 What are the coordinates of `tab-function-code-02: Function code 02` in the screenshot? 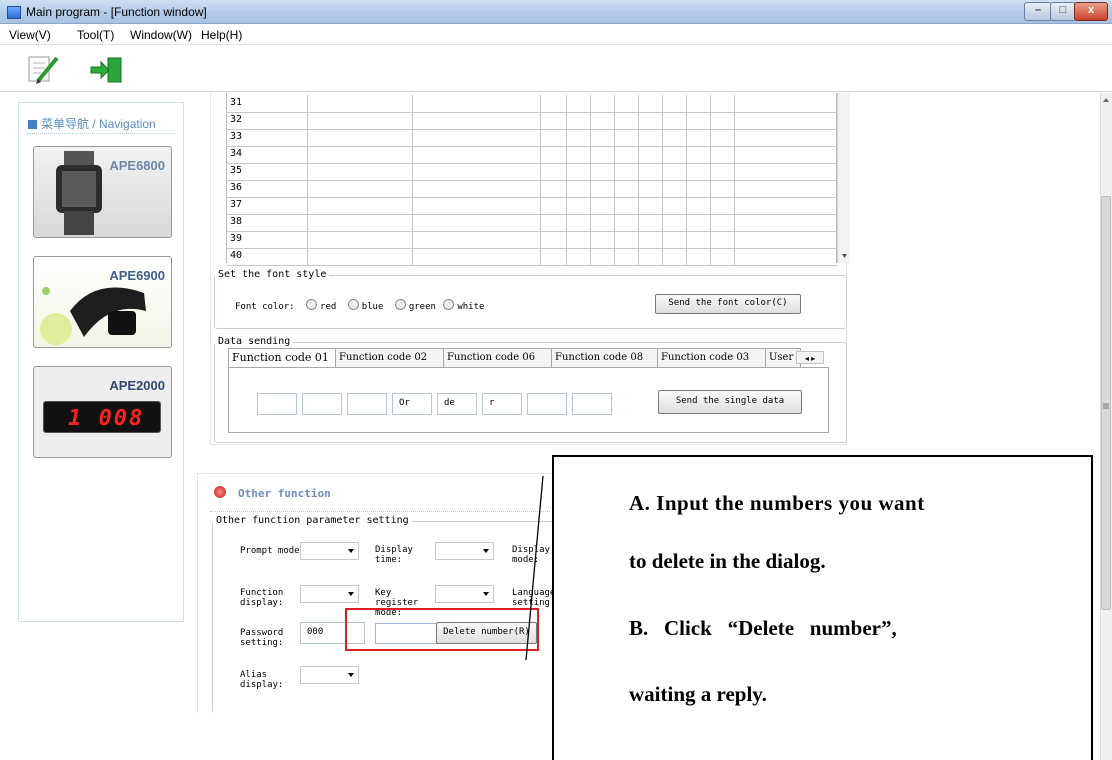 It's located at (392, 357).